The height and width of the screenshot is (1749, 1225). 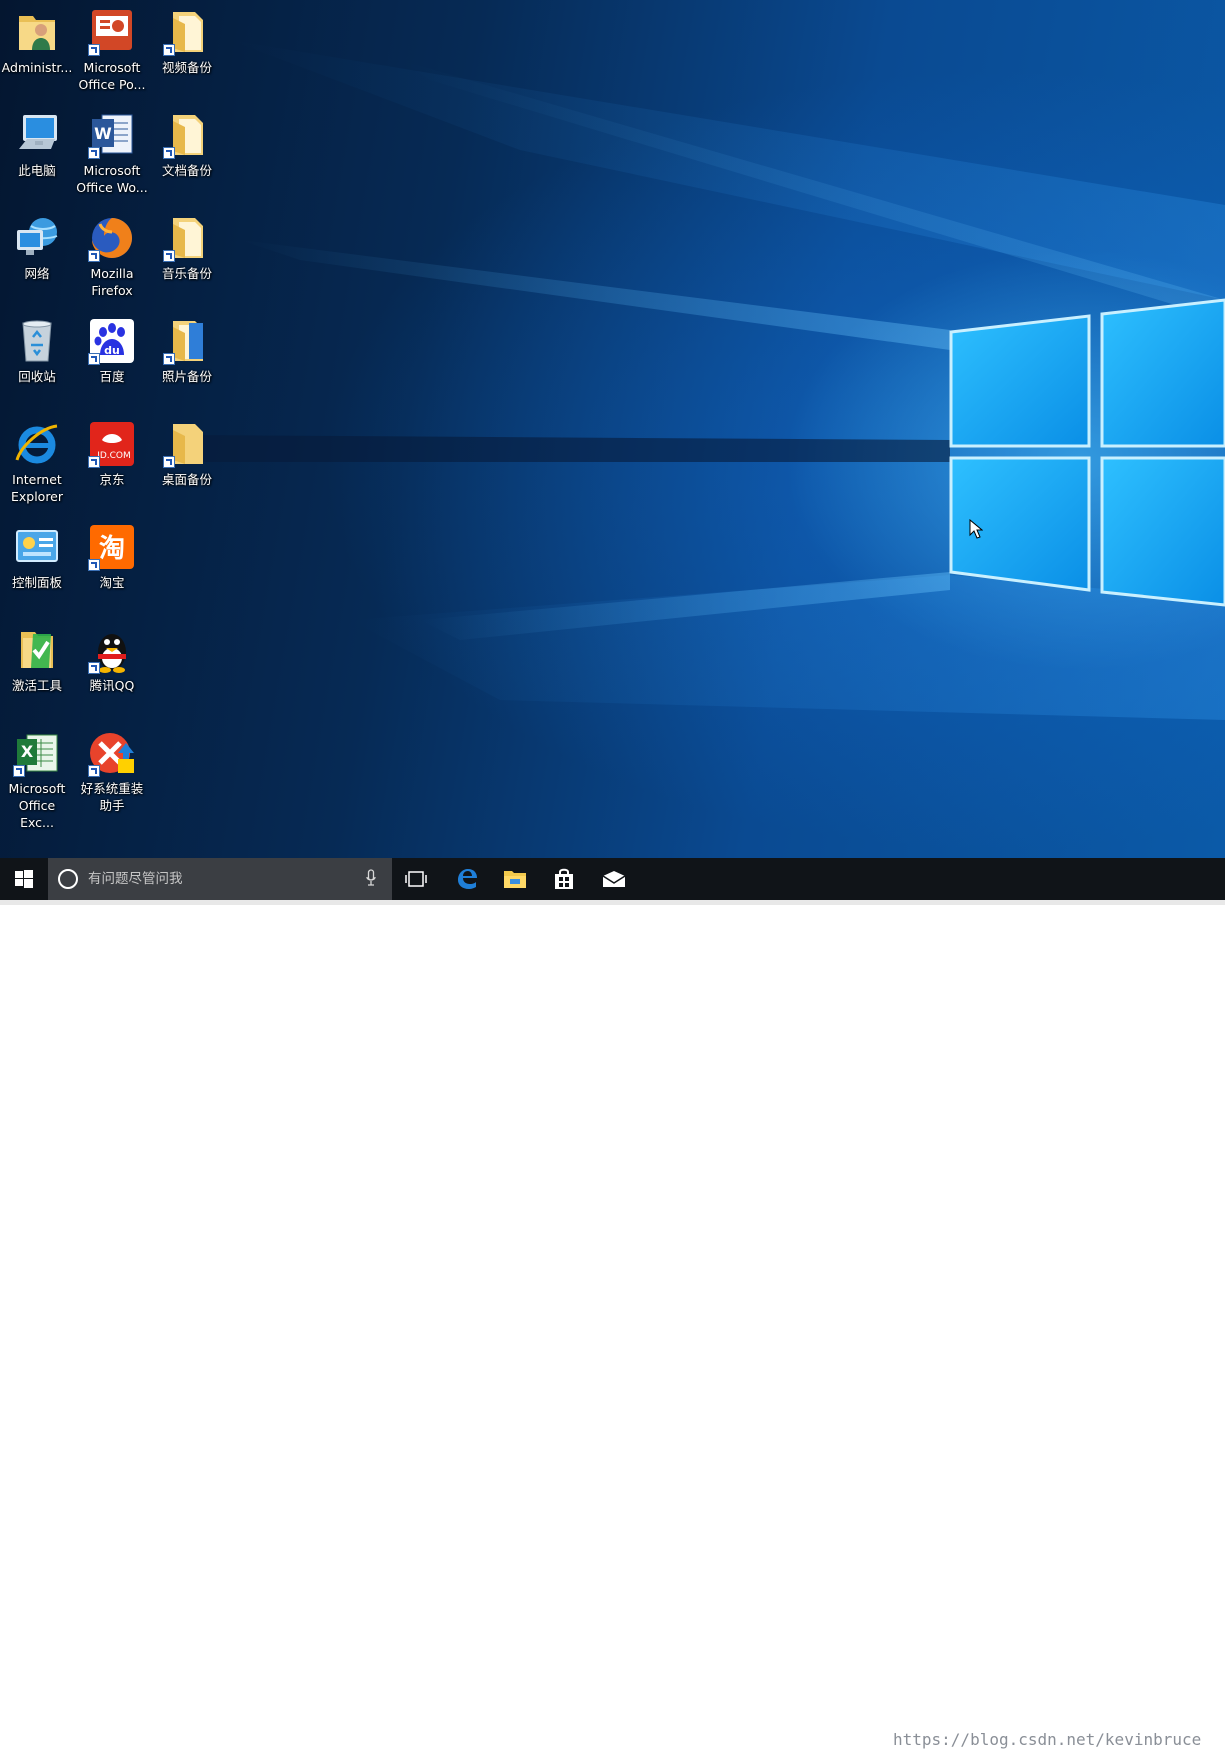 I want to click on taskbar-edge, so click(x=467, y=879).